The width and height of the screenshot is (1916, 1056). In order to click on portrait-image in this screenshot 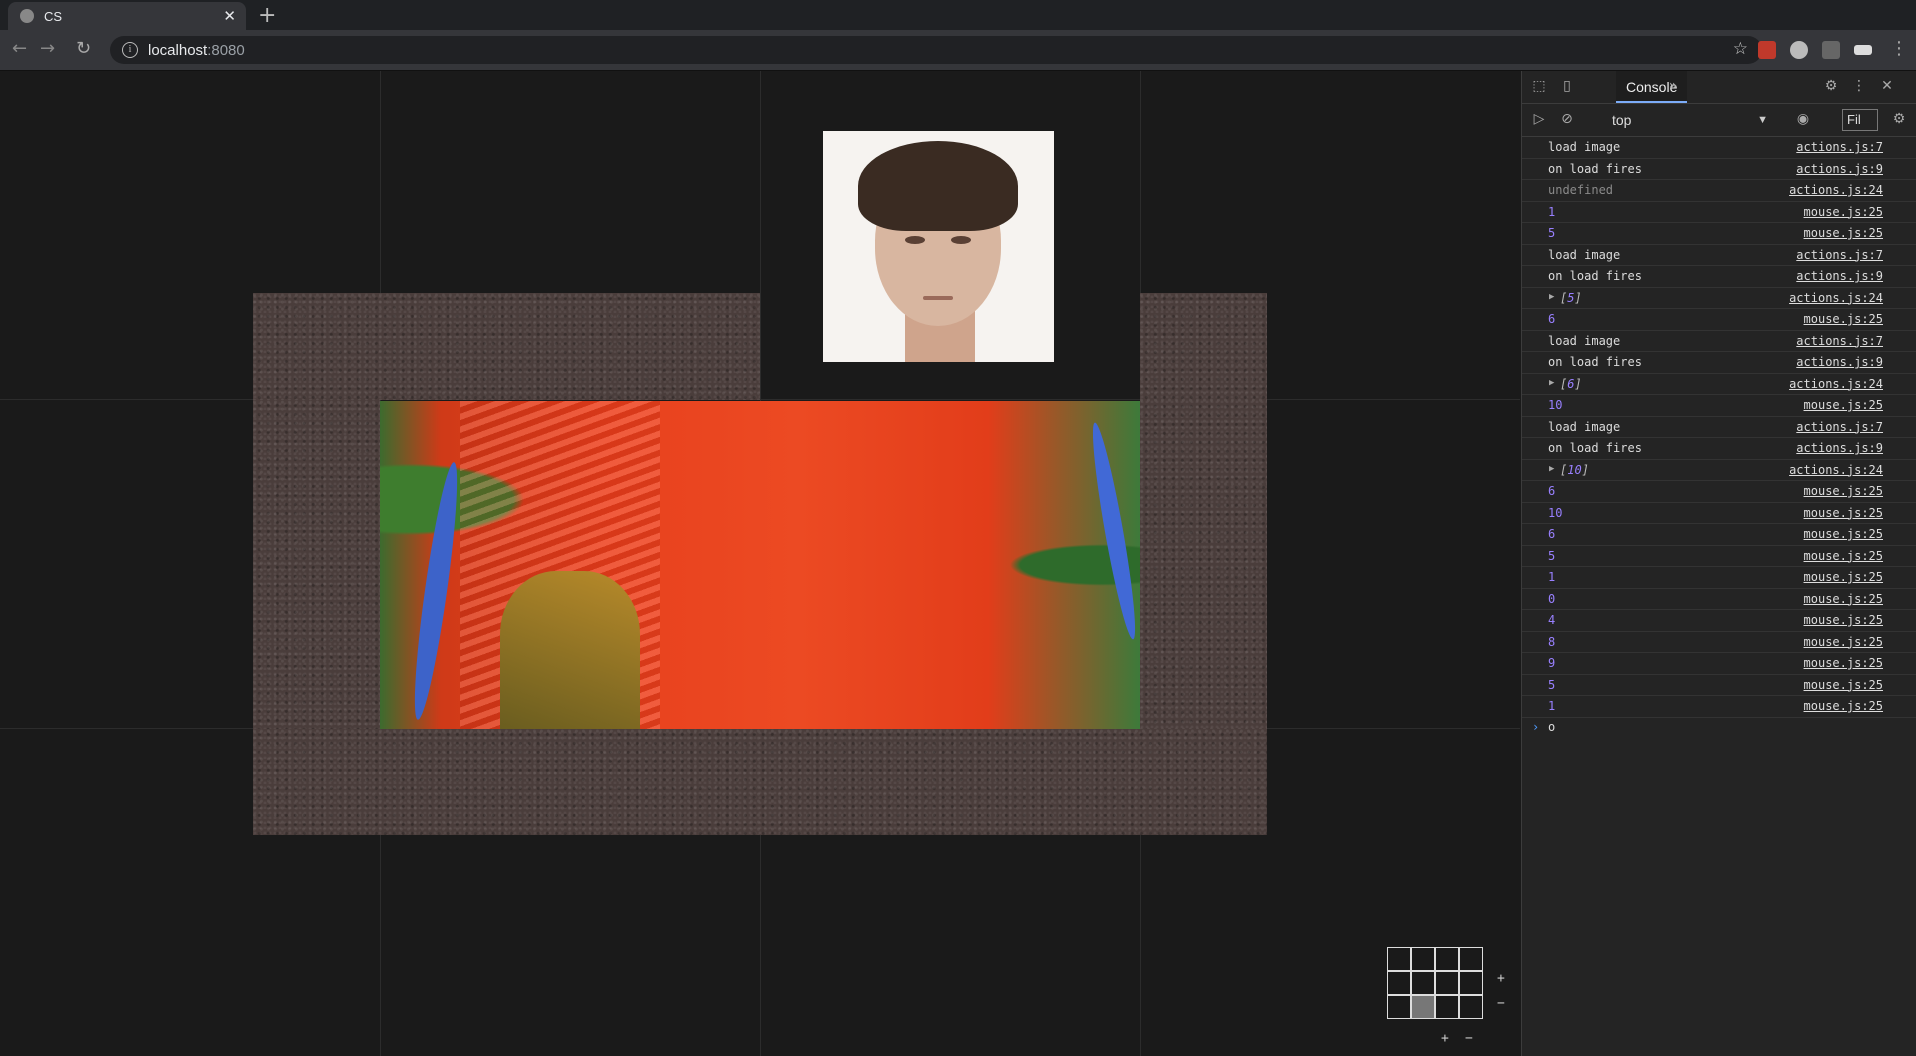, I will do `click(938, 246)`.